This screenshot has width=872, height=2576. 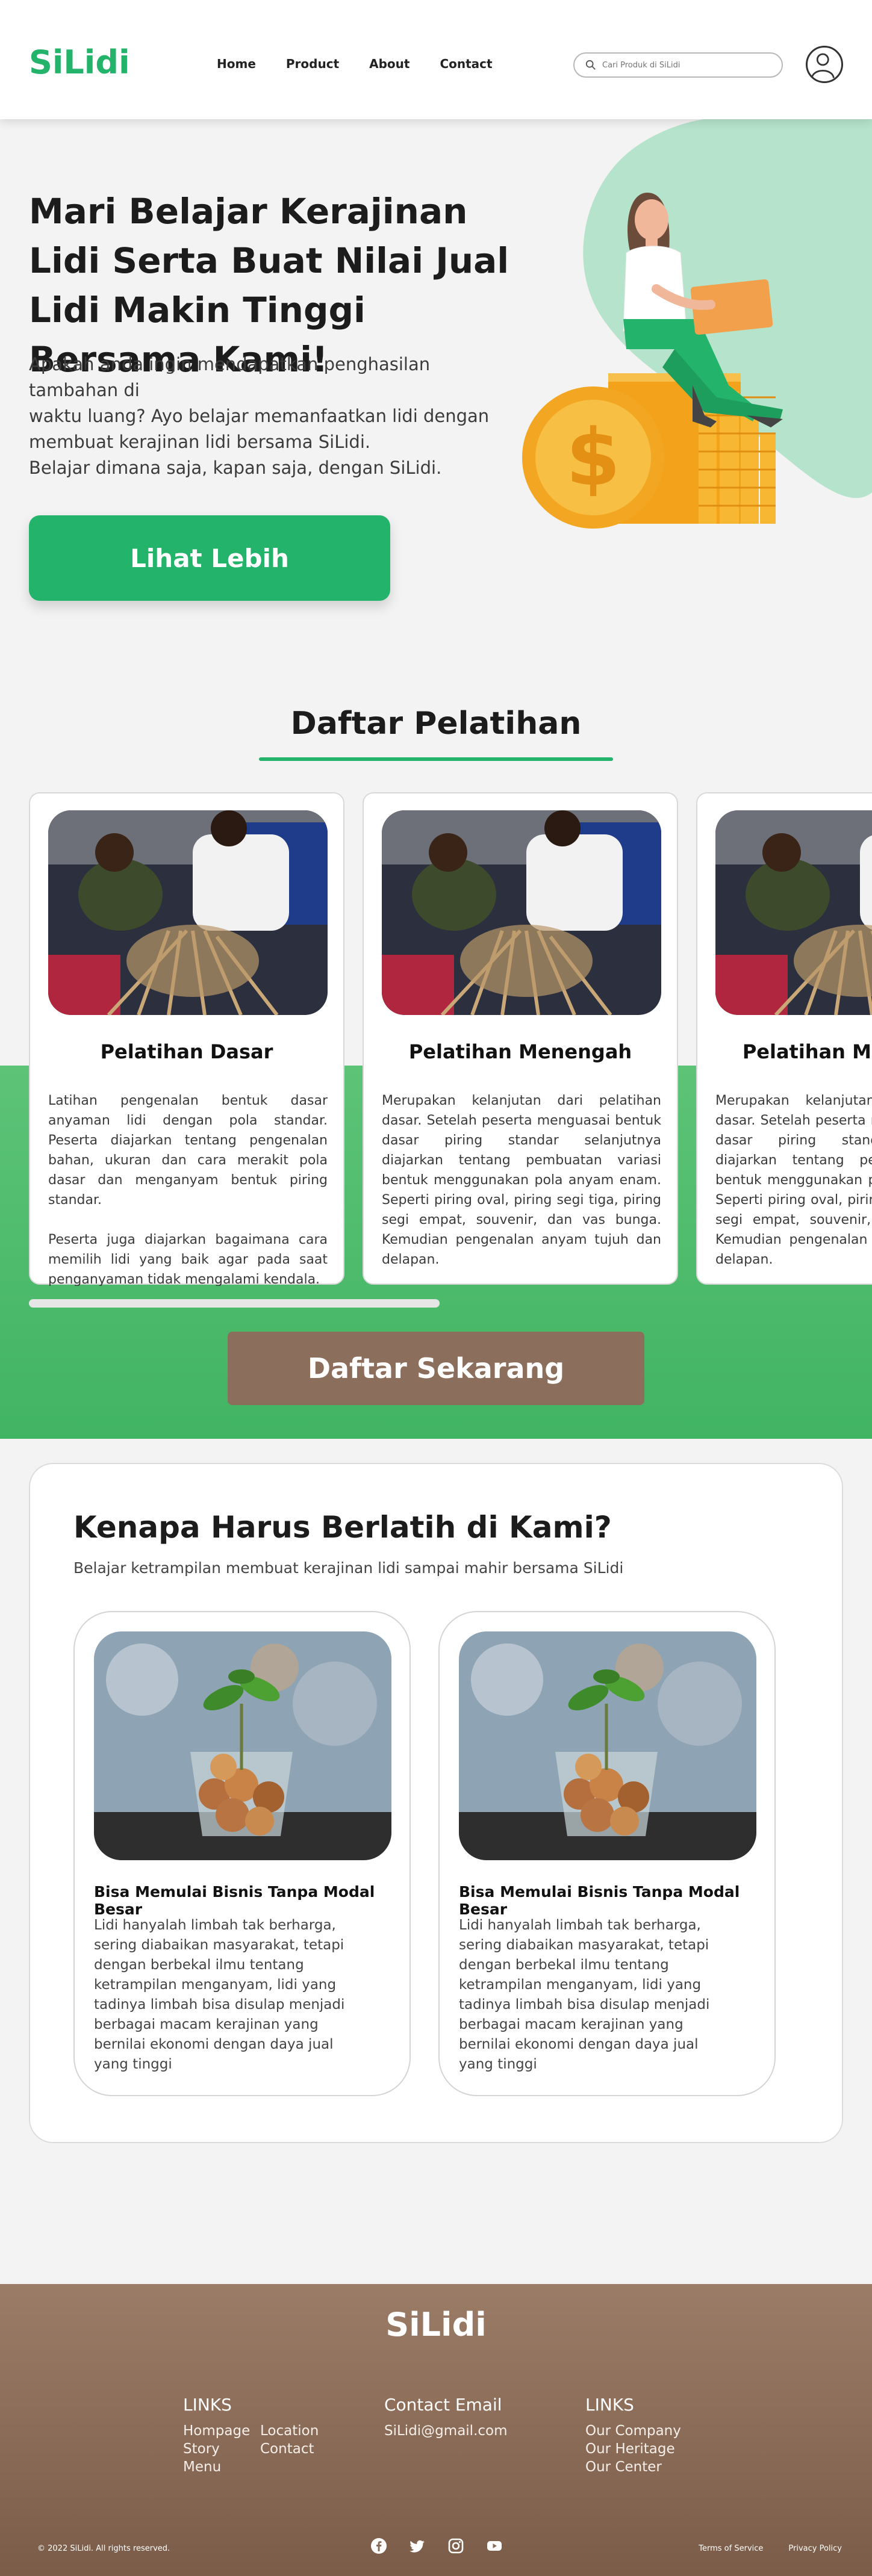 I want to click on footer-links2-title: LINKS, so click(x=609, y=2405).